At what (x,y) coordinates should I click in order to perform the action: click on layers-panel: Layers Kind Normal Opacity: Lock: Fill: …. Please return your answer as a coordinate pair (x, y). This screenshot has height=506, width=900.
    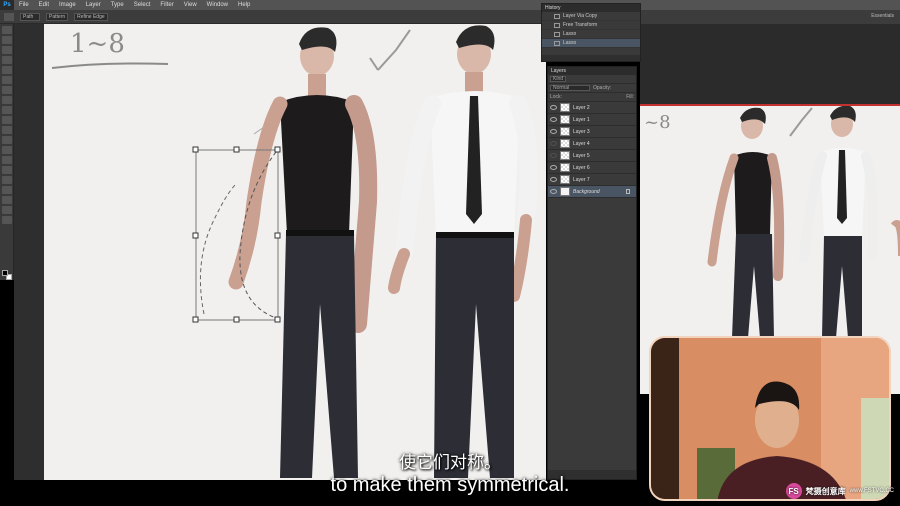
    Looking at the image, I should click on (592, 273).